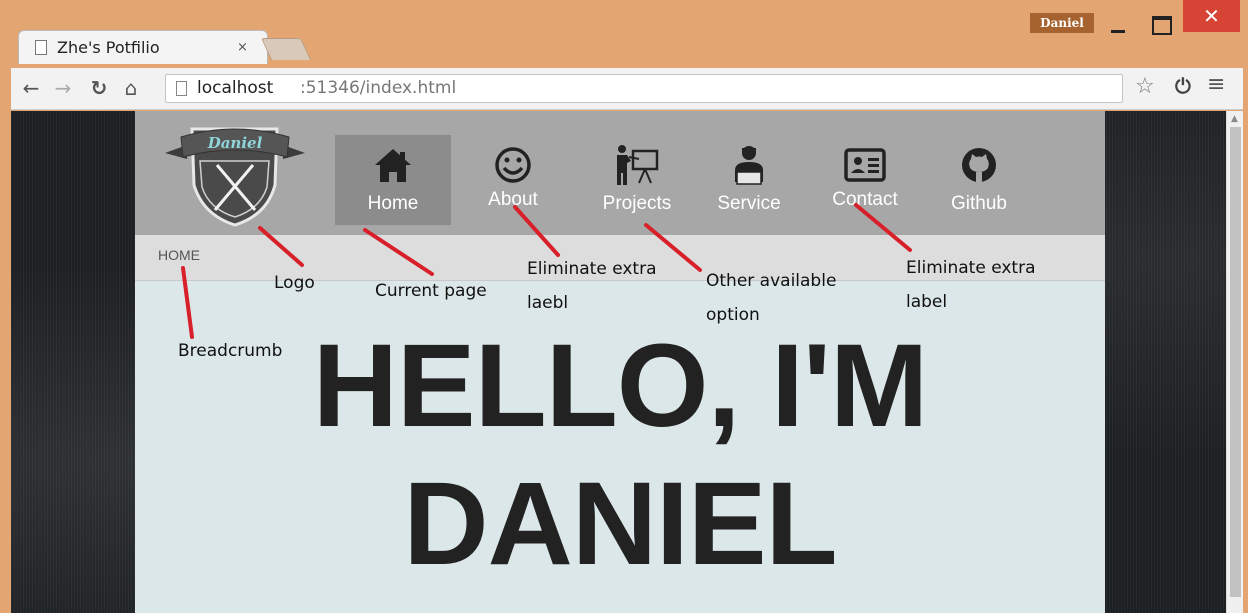  I want to click on site-logo: Daniel, so click(235, 175).